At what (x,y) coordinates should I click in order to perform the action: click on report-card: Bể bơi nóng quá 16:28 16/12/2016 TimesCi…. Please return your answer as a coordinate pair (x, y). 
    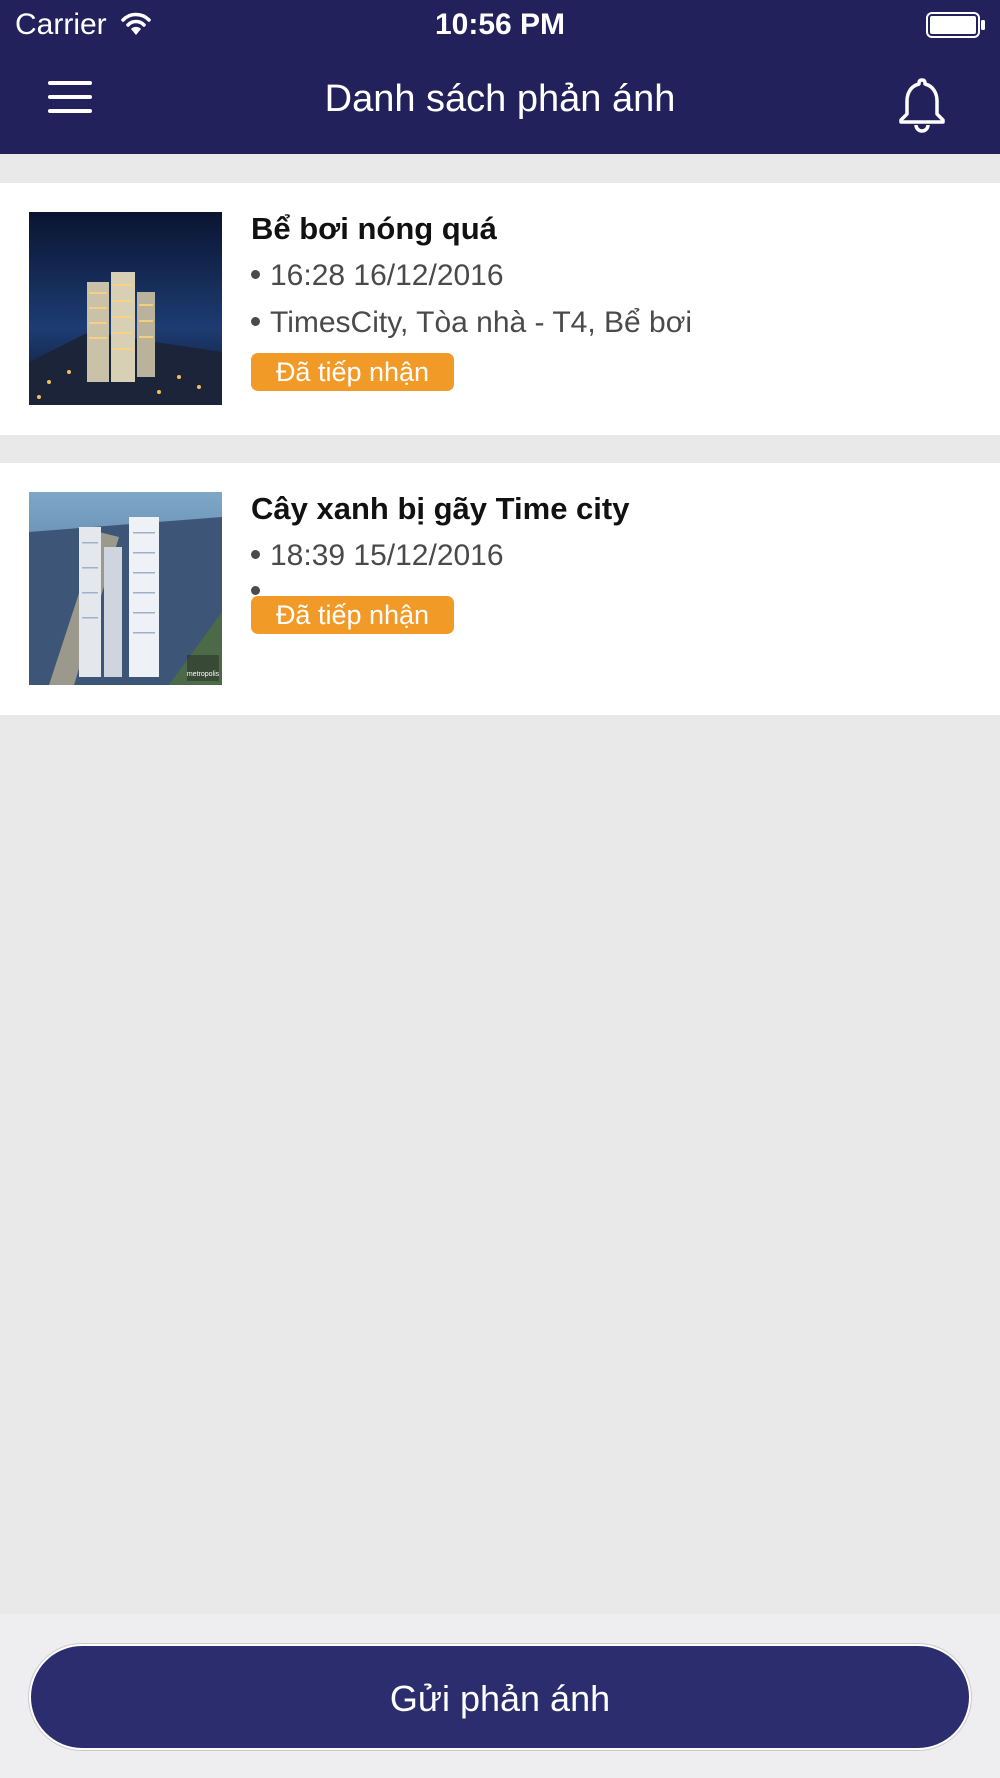
    Looking at the image, I should click on (500, 309).